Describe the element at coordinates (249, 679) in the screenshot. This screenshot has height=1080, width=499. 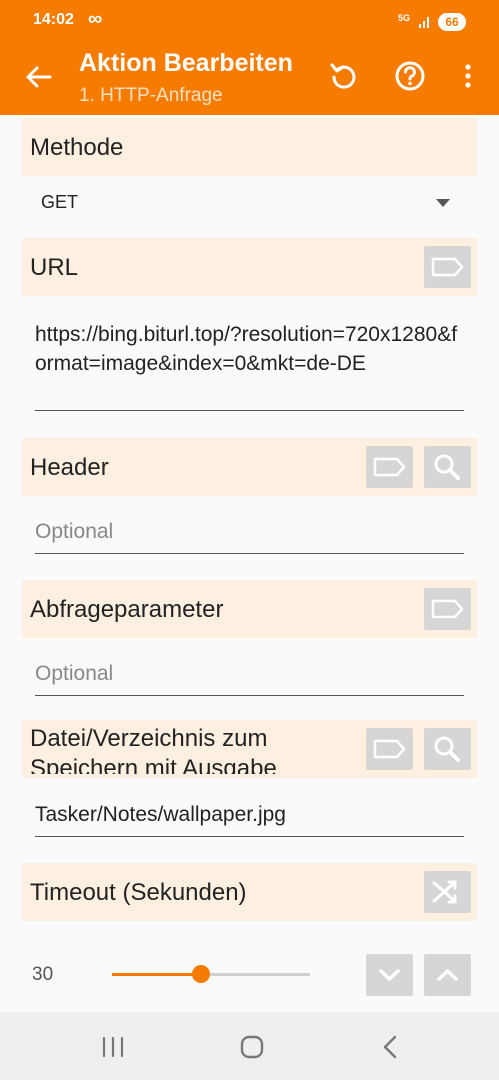
I see `query-params-field: Optional` at that location.